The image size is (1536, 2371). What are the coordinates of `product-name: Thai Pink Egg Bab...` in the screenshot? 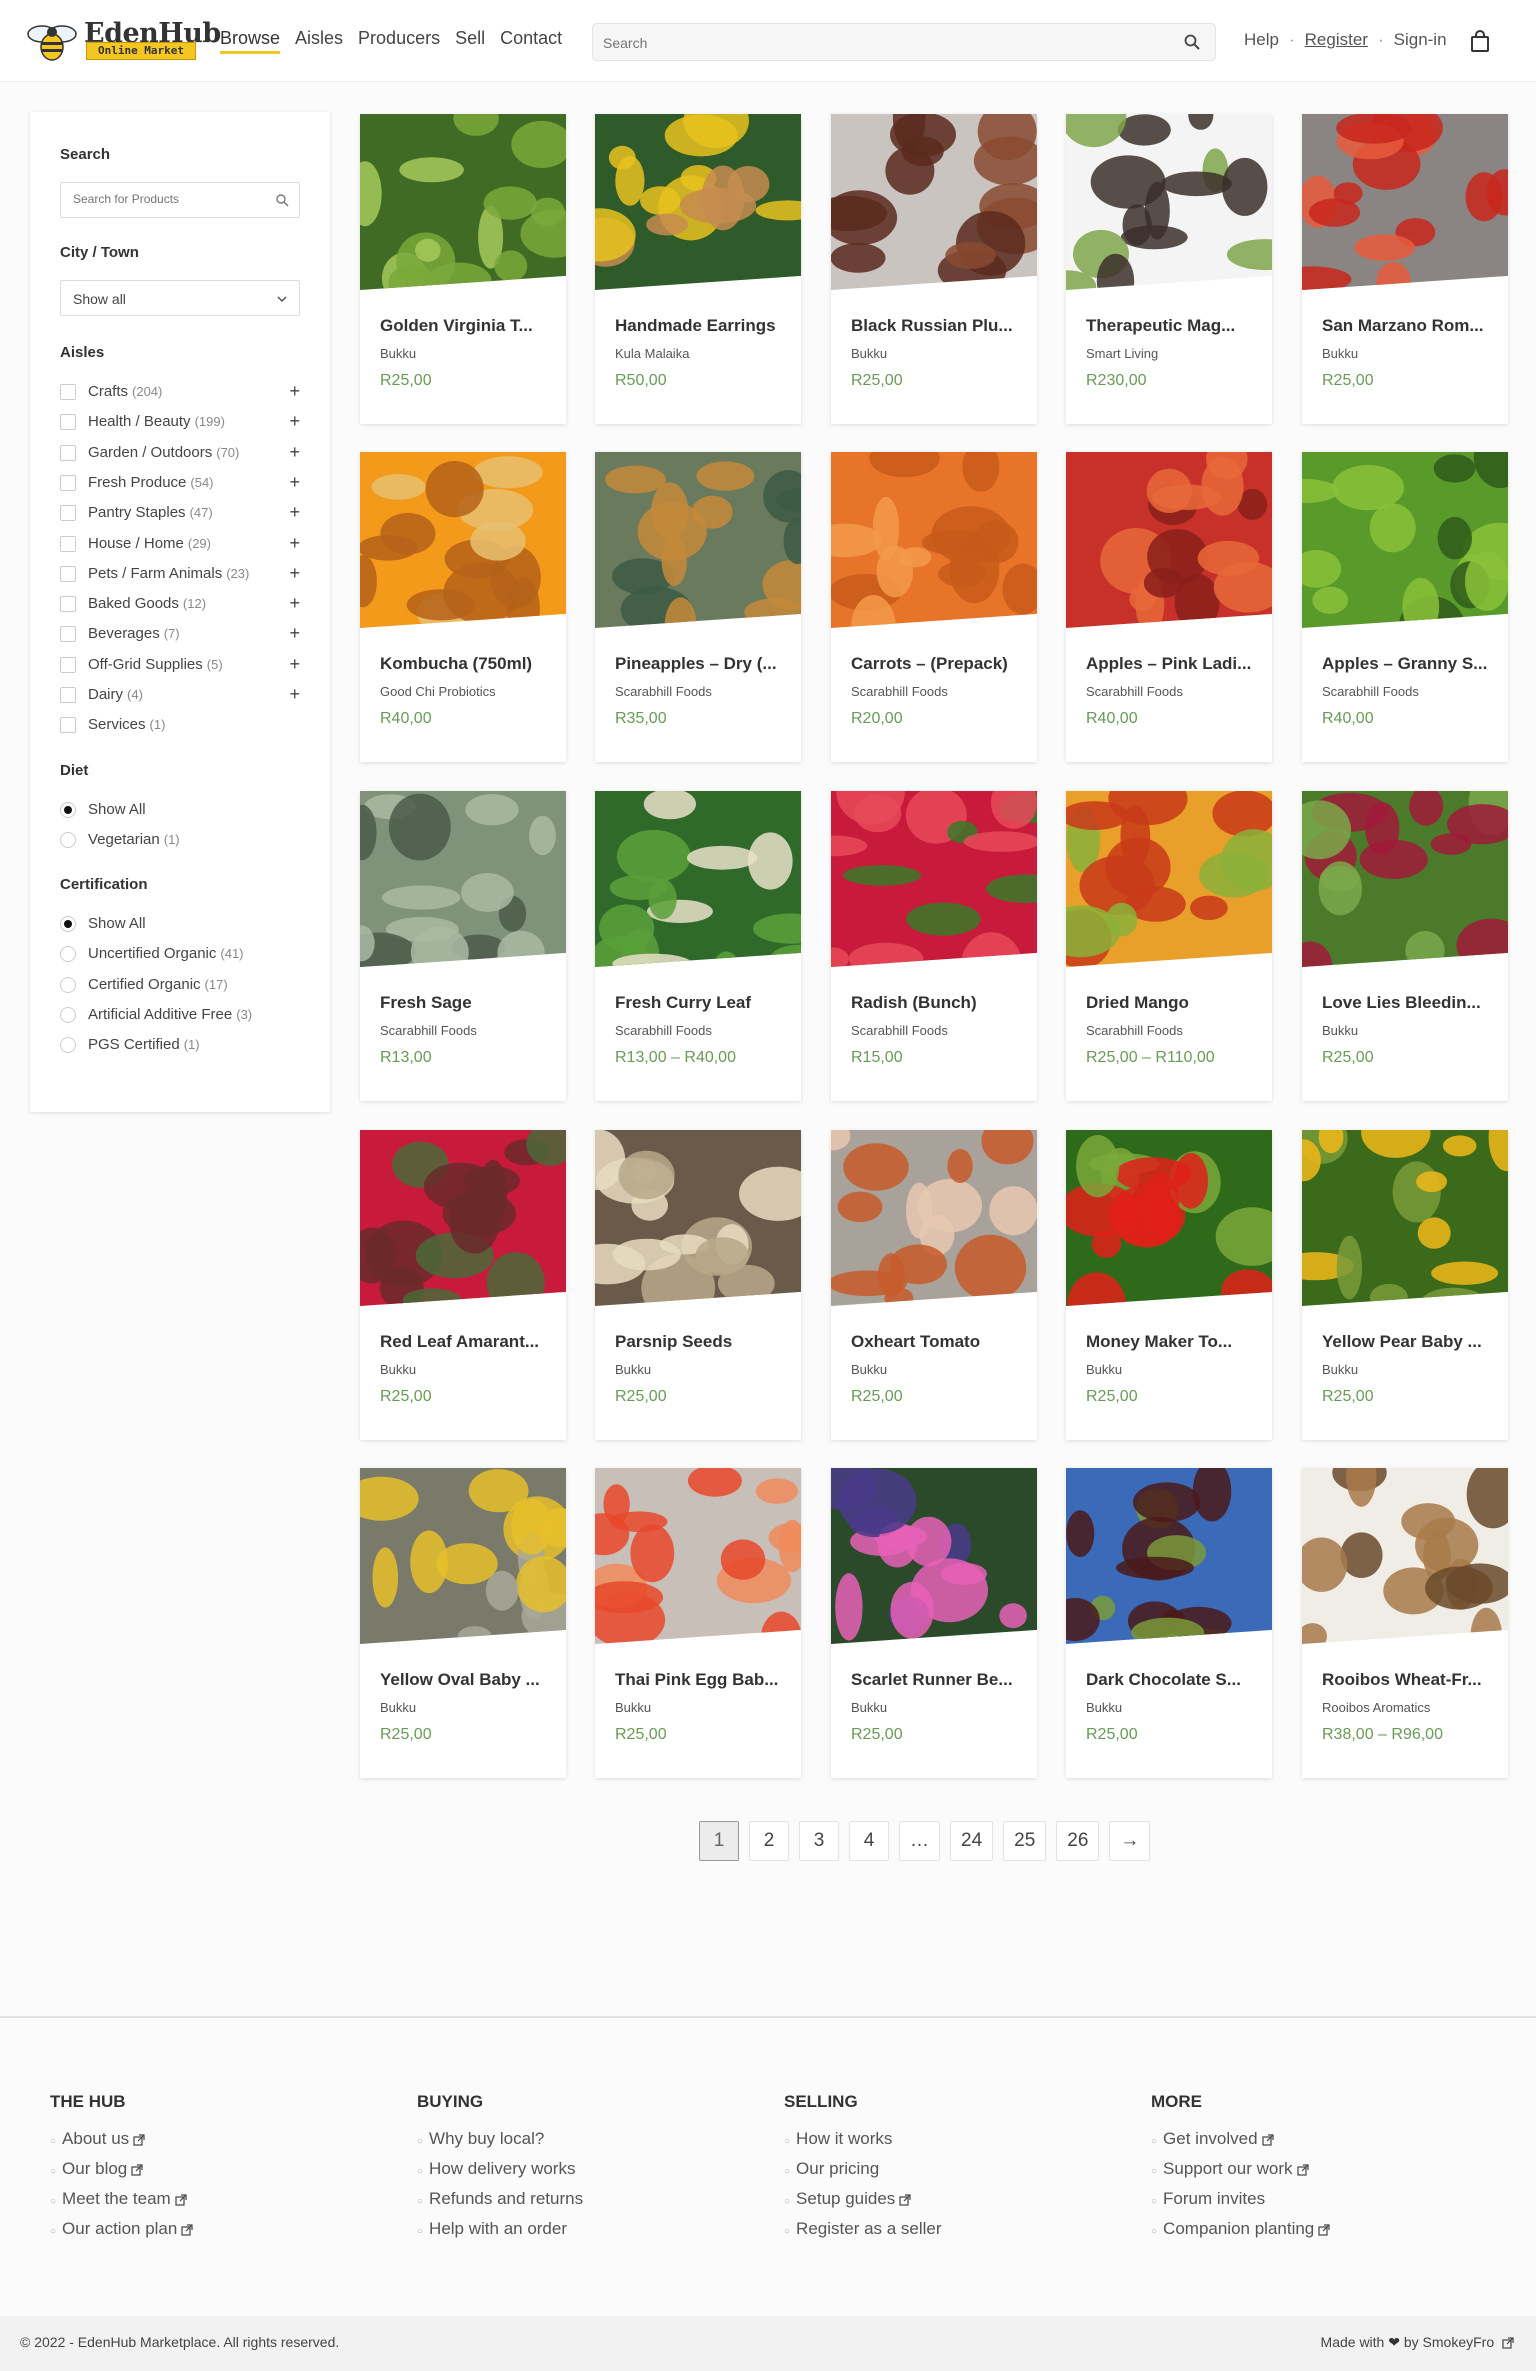 It's located at (702, 1680).